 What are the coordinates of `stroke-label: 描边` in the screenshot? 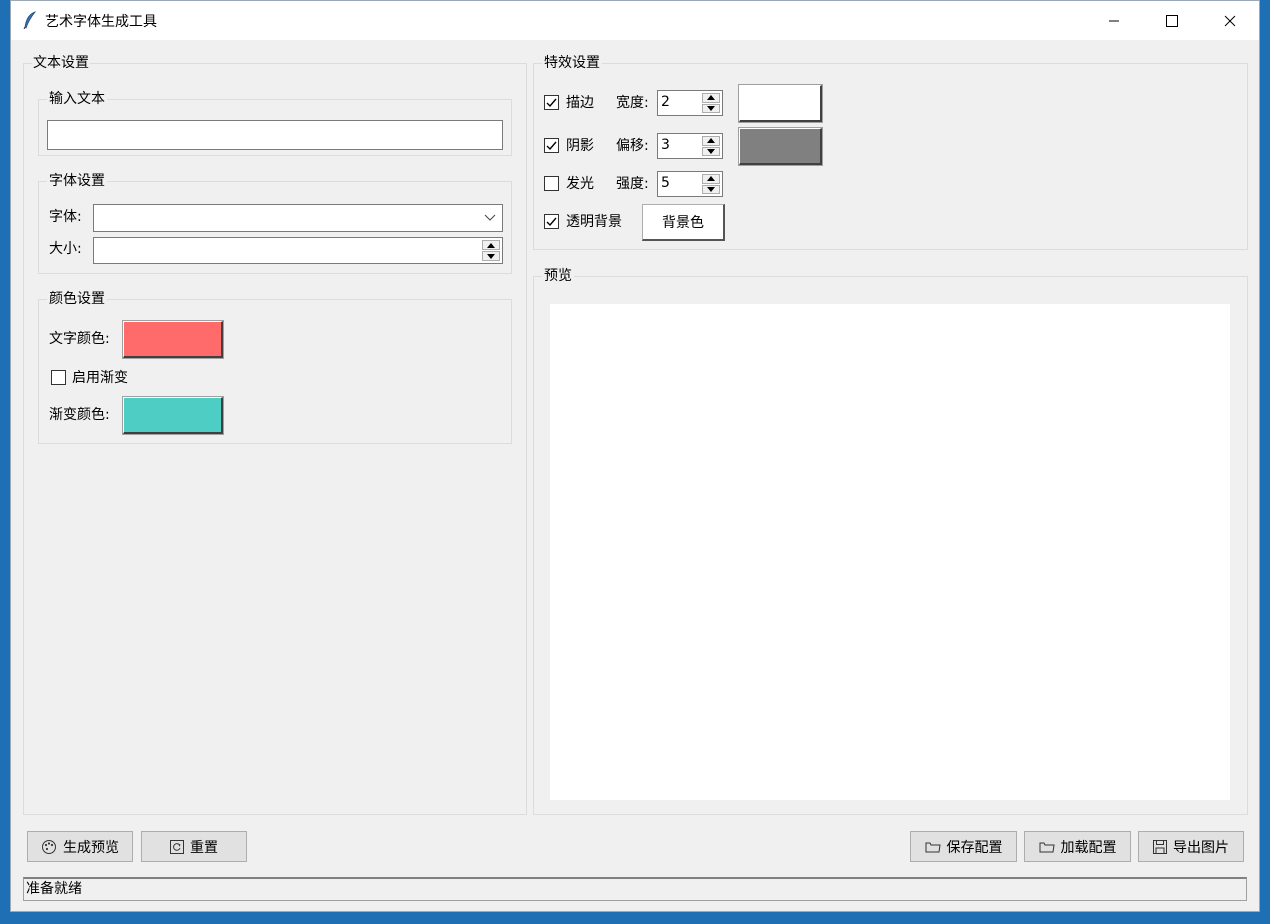 It's located at (580, 103).